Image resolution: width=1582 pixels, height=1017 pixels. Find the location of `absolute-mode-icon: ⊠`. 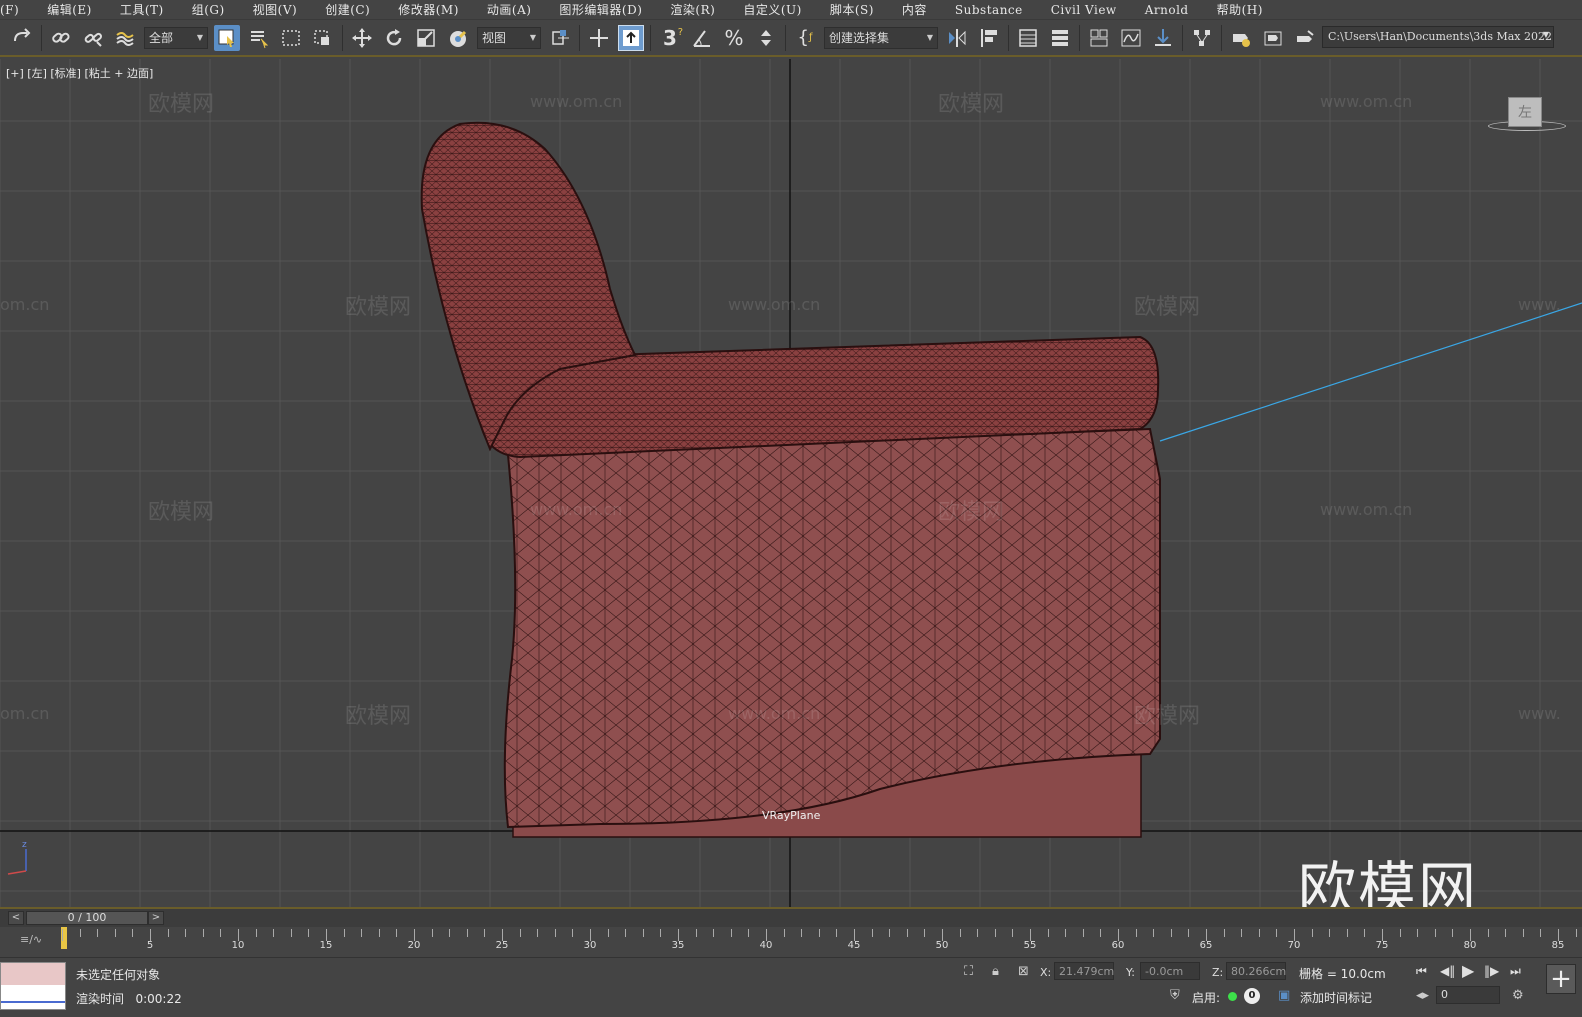

absolute-mode-icon: ⊠ is located at coordinates (1023, 971).